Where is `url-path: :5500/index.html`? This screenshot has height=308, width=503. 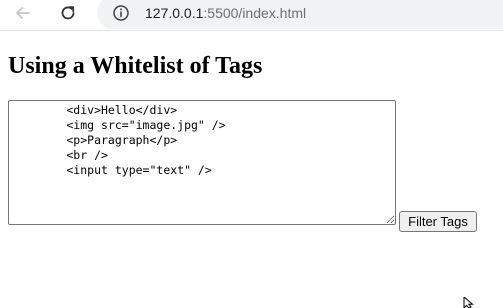
url-path: :5500/index.html is located at coordinates (255, 13).